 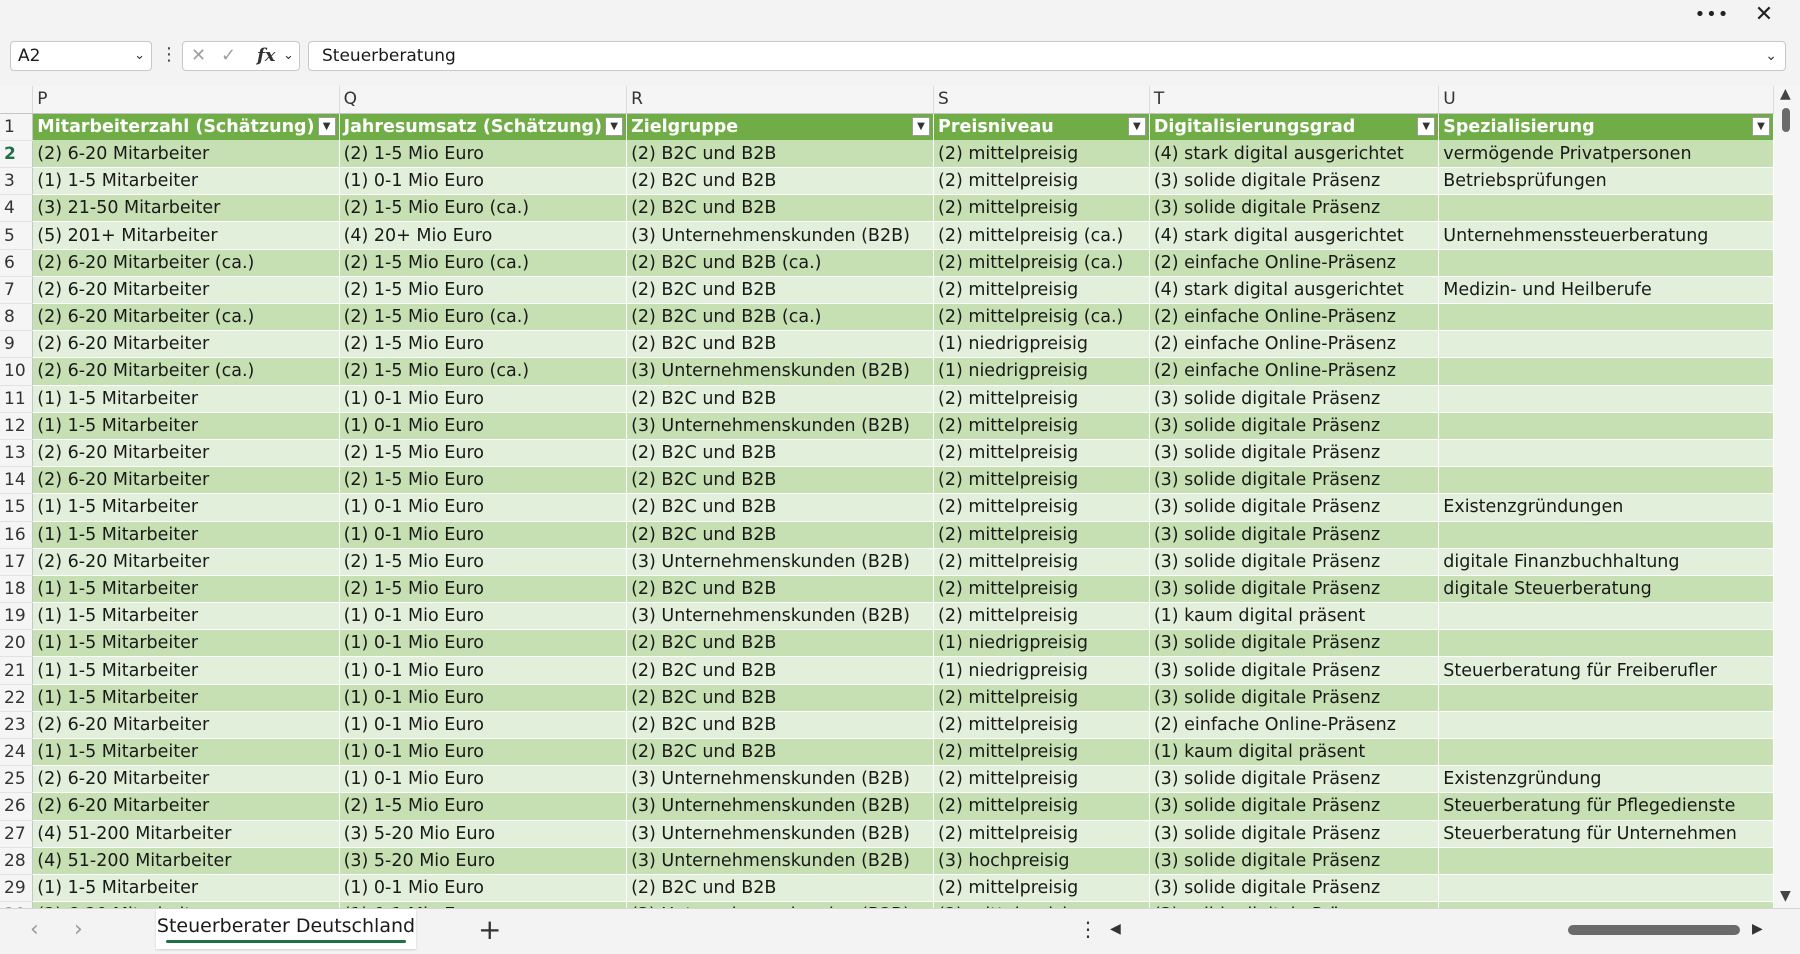 What do you see at coordinates (186, 100) in the screenshot?
I see `column-header: P` at bounding box center [186, 100].